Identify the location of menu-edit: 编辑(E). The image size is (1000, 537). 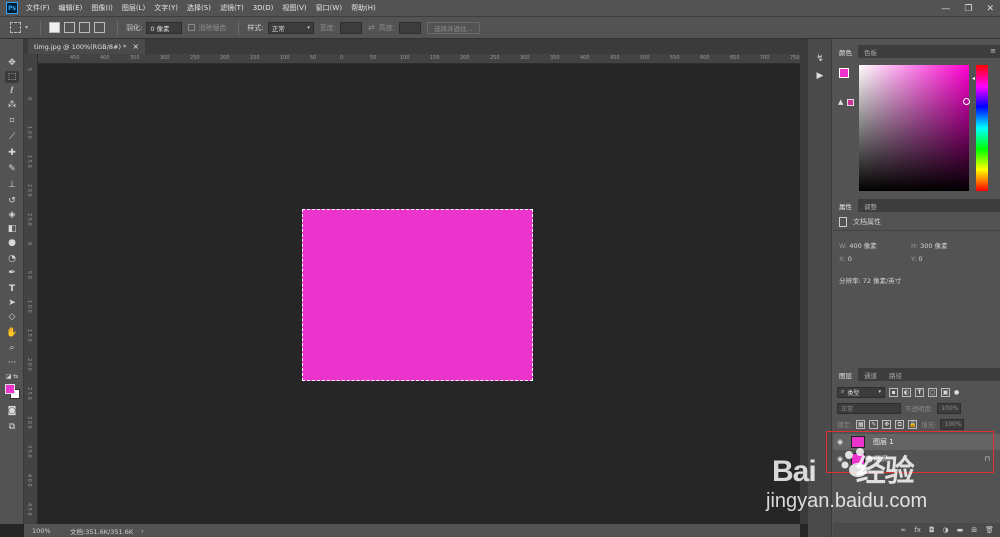
(71, 8).